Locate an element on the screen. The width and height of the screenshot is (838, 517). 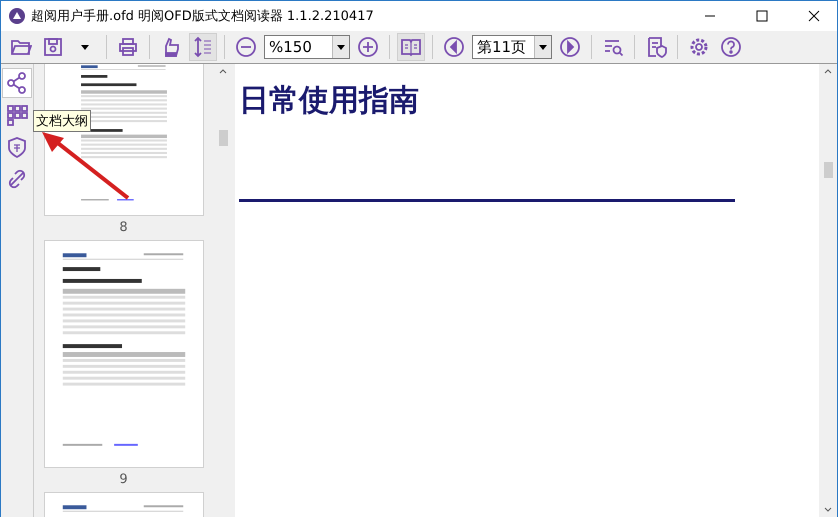
help-icon is located at coordinates (731, 47).